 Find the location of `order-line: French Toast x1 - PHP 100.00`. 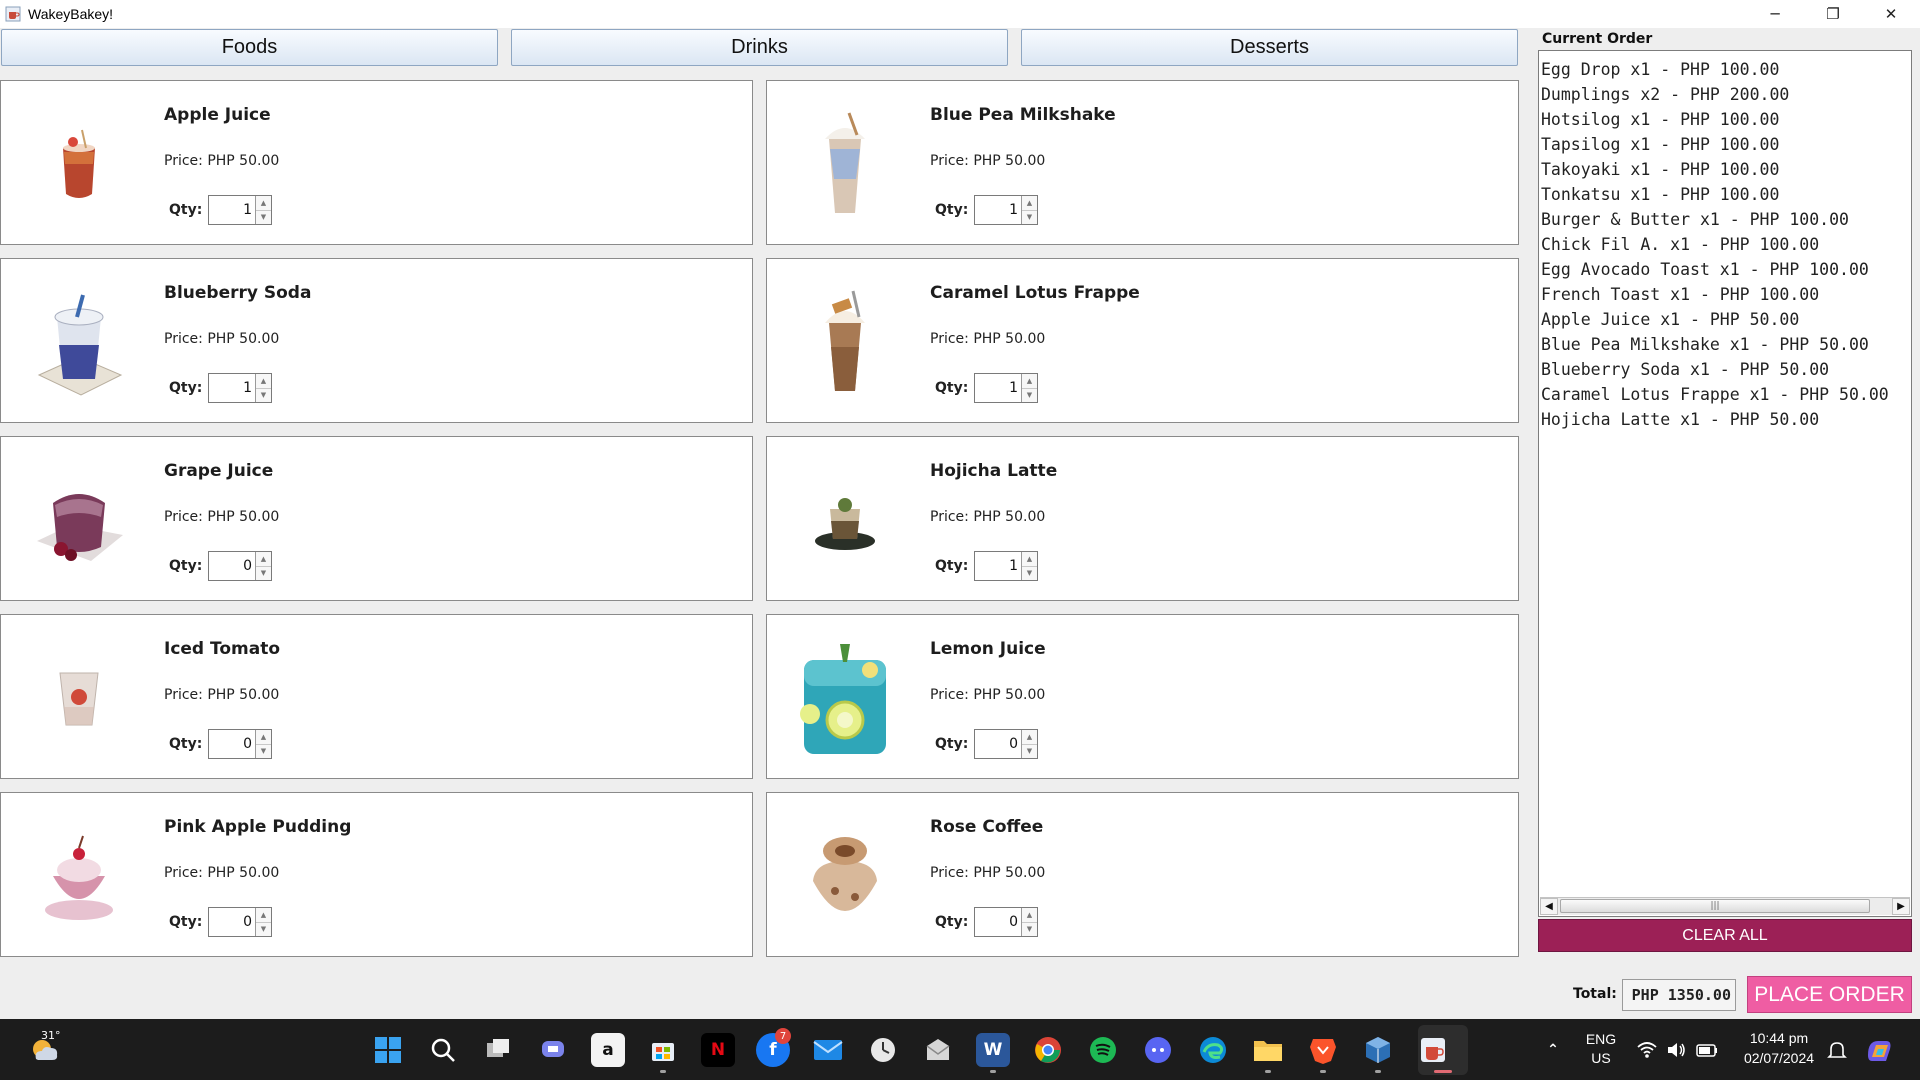

order-line: French Toast x1 - PHP 100.00 is located at coordinates (1680, 294).